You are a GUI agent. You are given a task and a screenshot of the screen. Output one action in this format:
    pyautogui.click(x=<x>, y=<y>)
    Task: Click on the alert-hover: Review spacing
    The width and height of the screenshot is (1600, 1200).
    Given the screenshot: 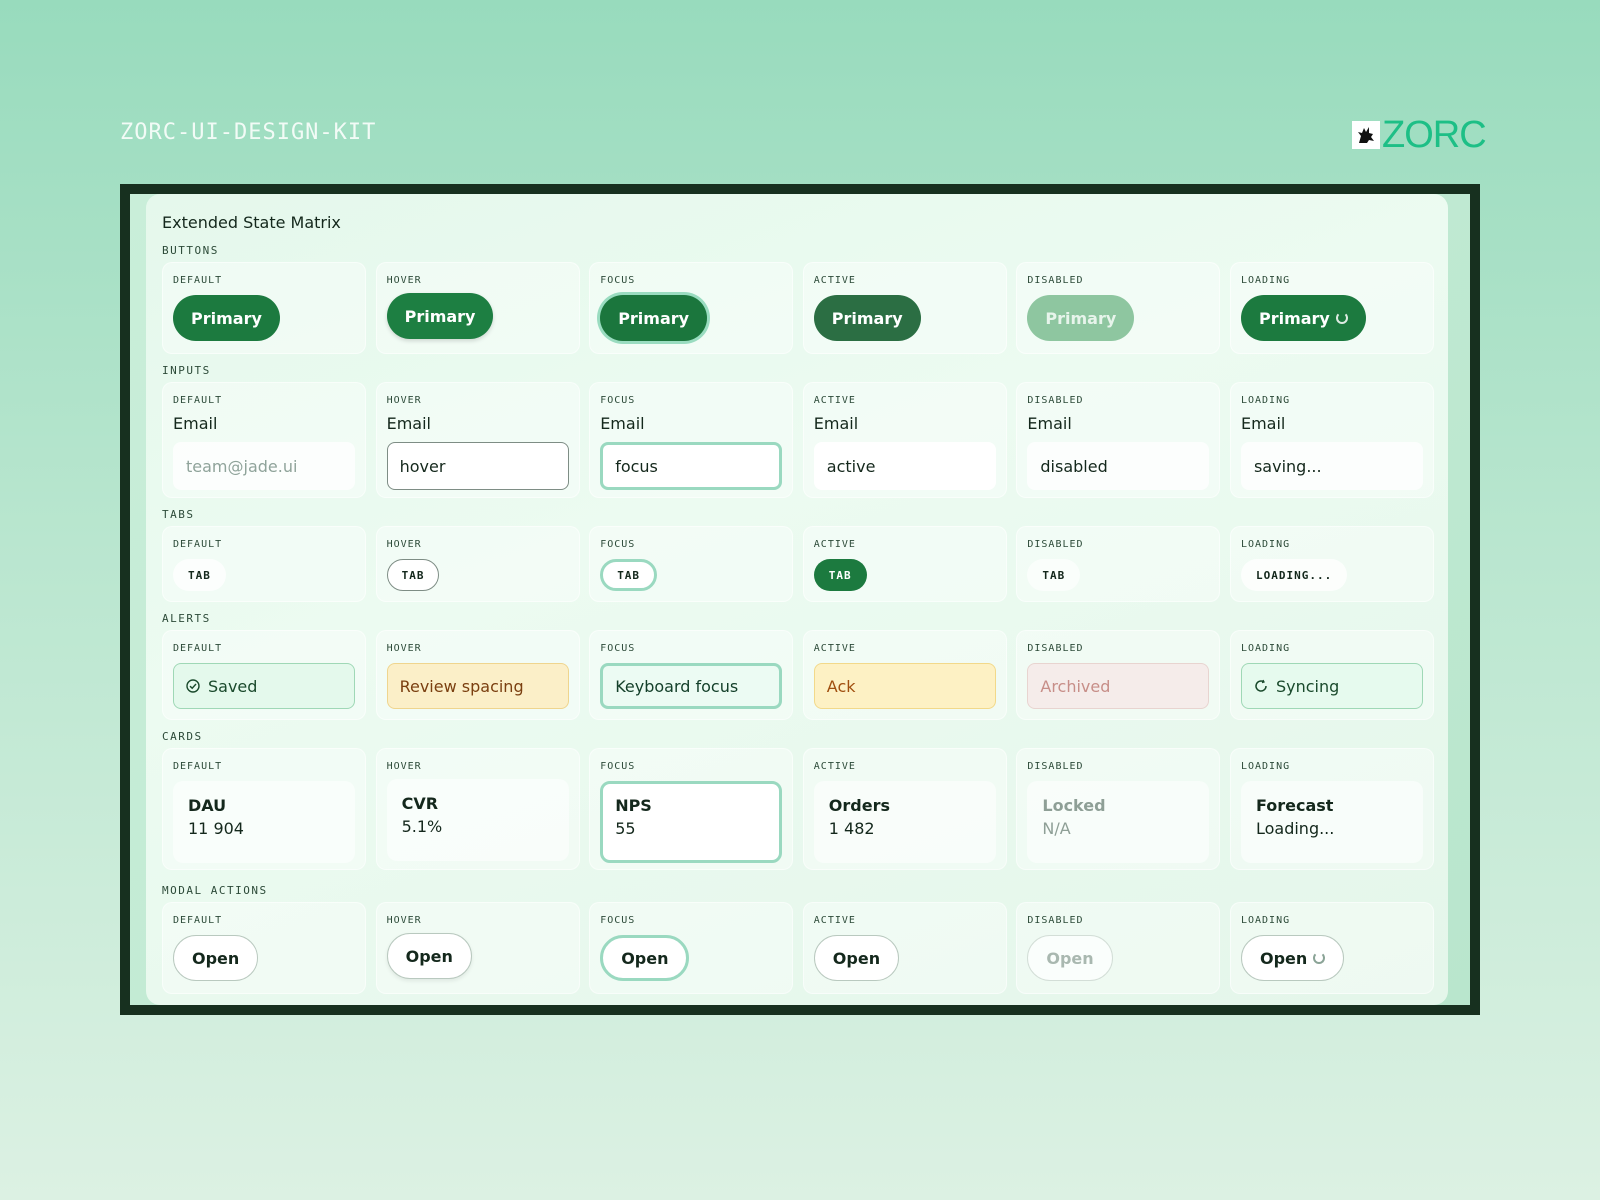 What is the action you would take?
    pyautogui.click(x=477, y=686)
    